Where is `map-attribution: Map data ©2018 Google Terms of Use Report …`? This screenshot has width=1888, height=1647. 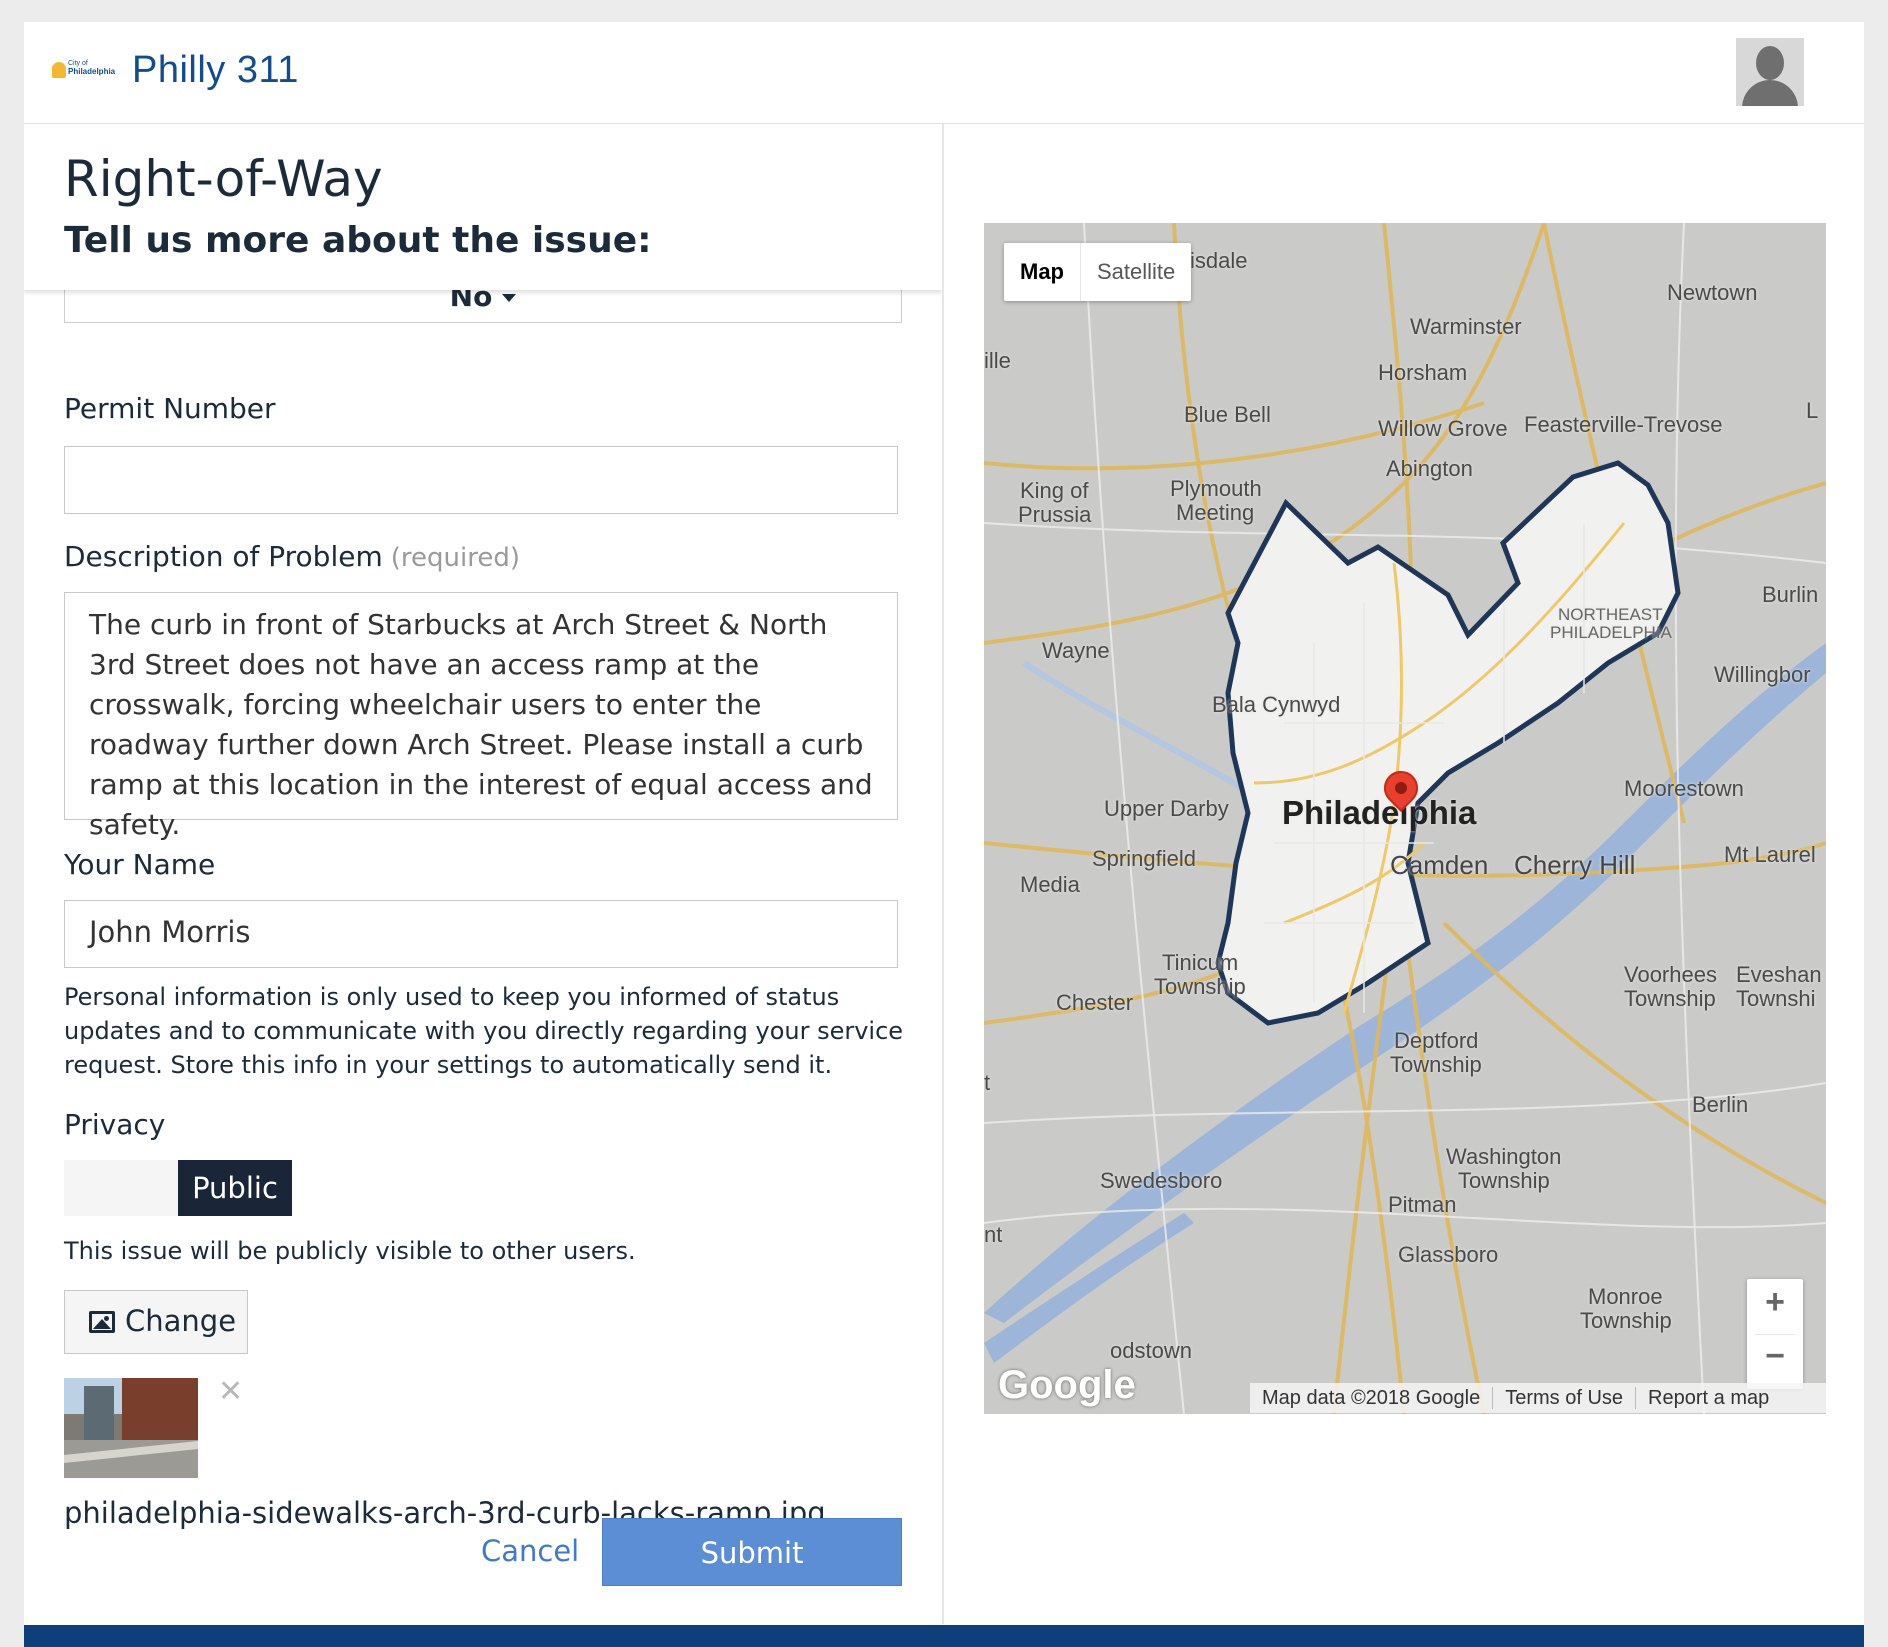
map-attribution: Map data ©2018 Google Terms of Use Report … is located at coordinates (1538, 1398).